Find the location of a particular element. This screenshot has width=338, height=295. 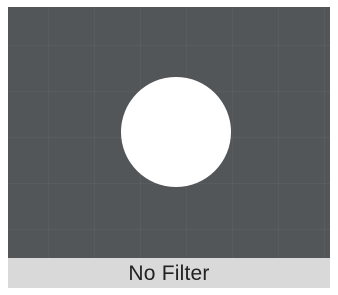

filter-label-bar: No Filter is located at coordinates (169, 273).